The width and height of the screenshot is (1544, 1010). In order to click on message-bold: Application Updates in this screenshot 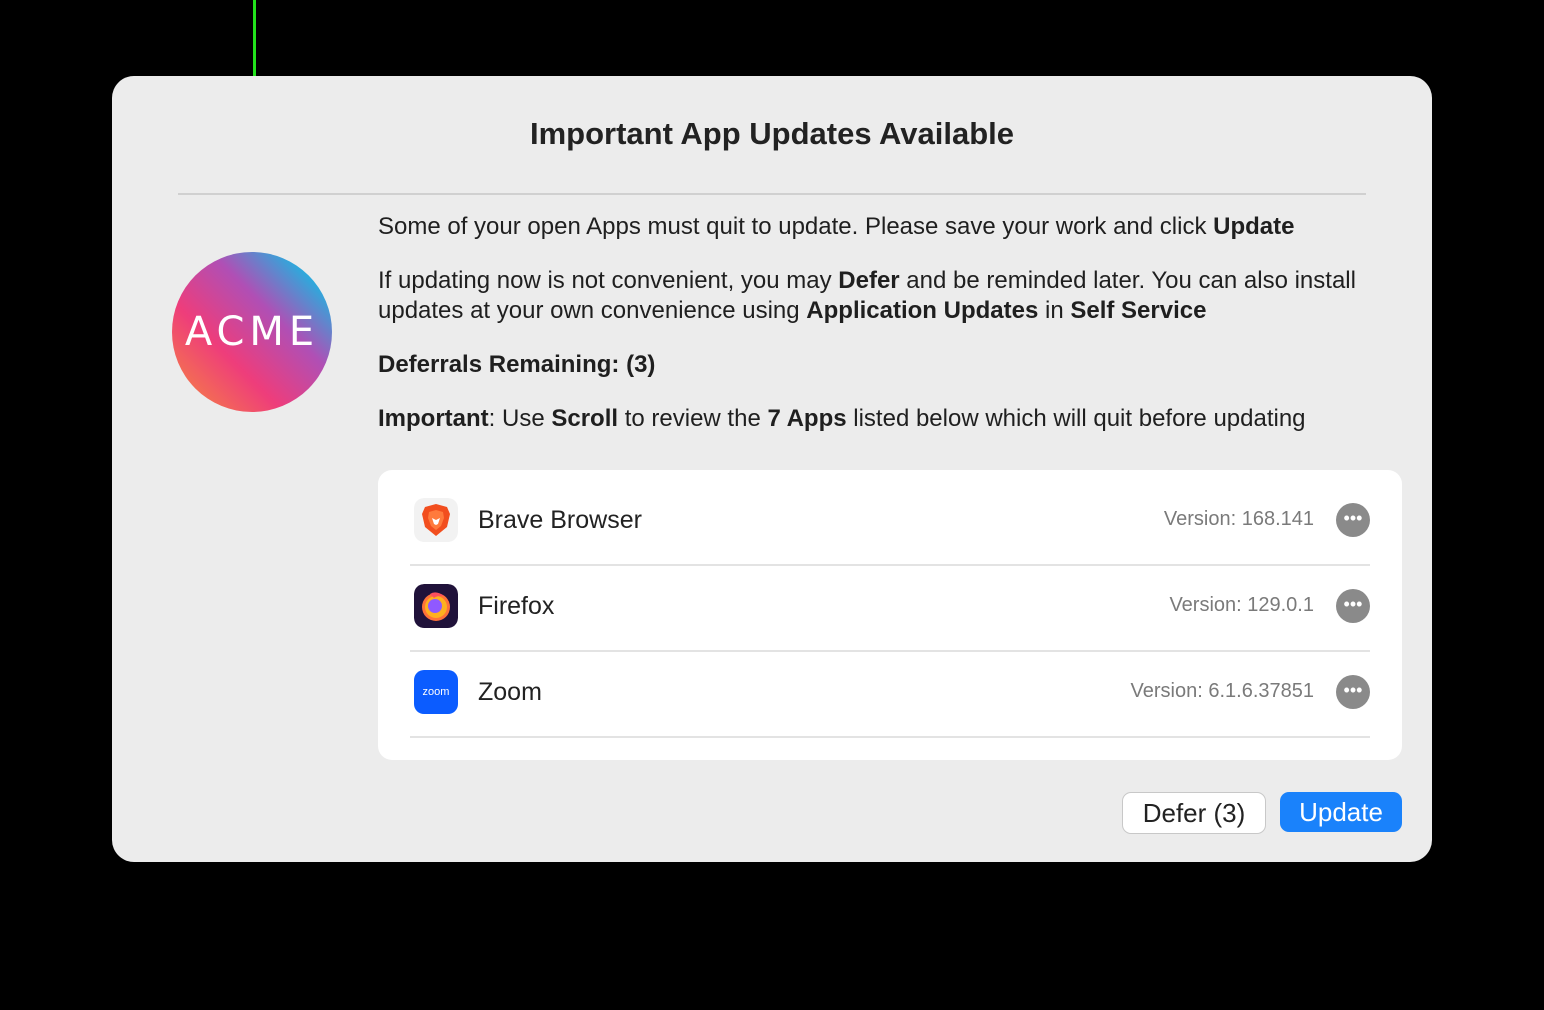, I will do `click(922, 310)`.